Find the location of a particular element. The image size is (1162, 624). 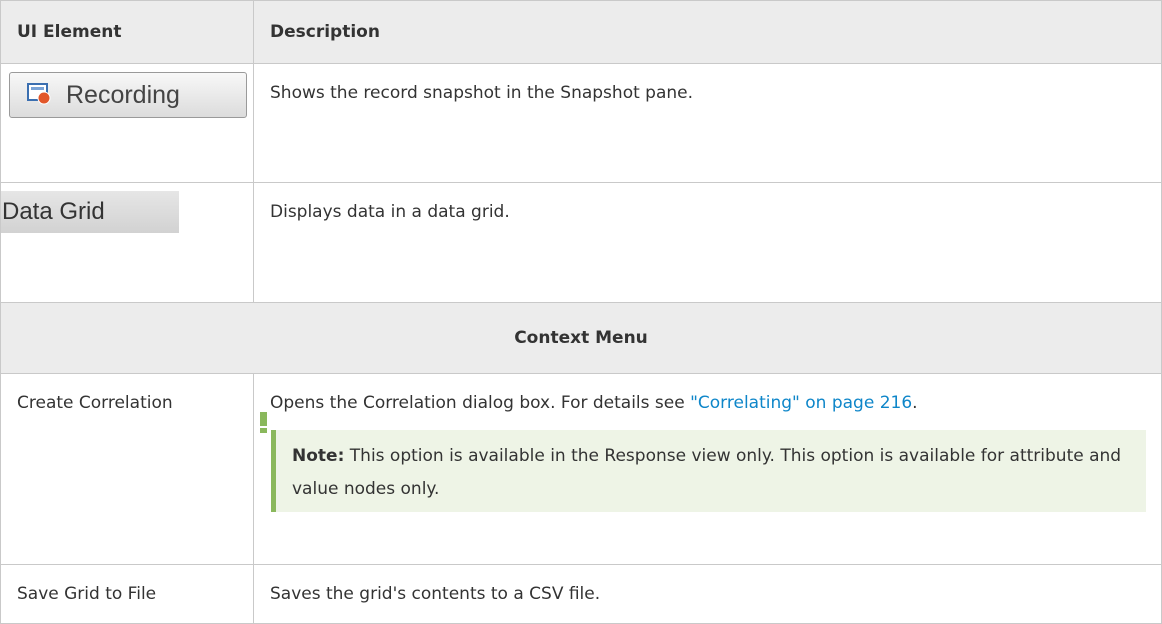

column-header-ui-element: UI Element is located at coordinates (127, 32).